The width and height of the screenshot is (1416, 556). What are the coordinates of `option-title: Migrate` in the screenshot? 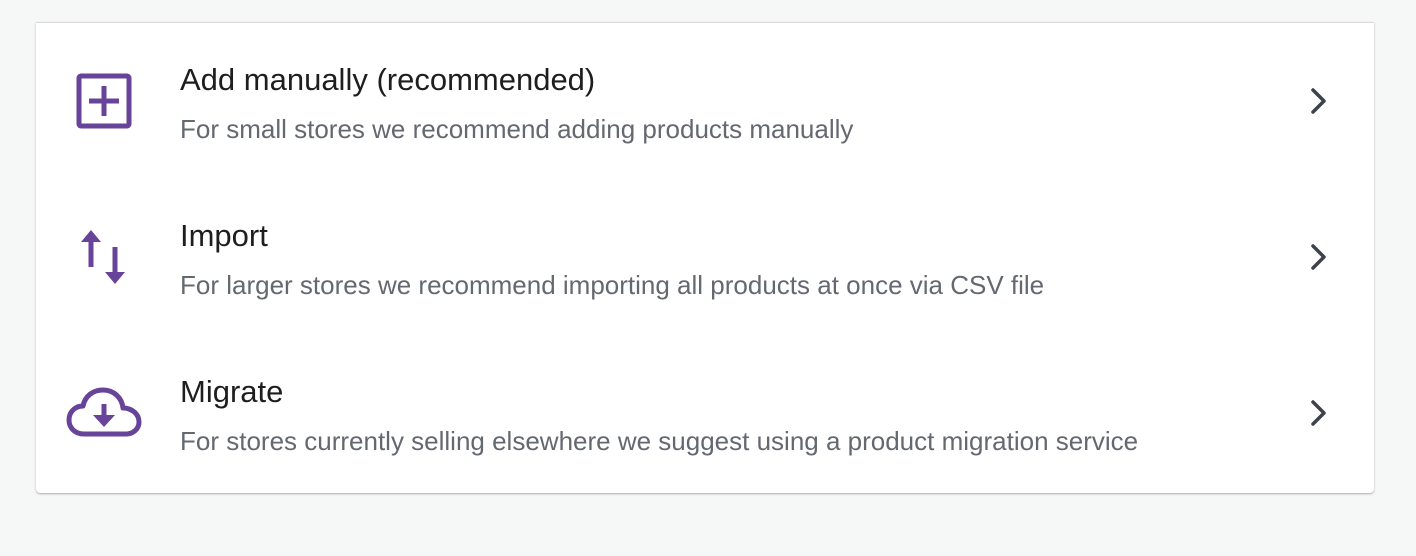 It's located at (232, 391).